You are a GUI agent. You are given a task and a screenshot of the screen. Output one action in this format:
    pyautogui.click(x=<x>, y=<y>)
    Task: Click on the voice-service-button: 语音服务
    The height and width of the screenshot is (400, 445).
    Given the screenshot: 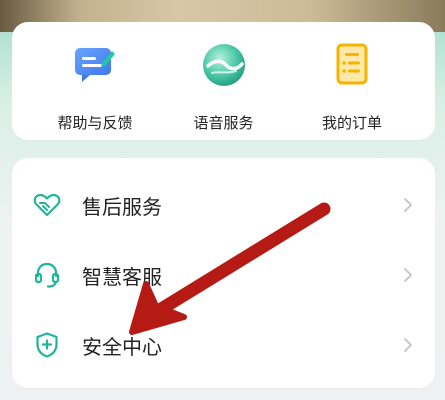 What is the action you would take?
    pyautogui.click(x=224, y=90)
    